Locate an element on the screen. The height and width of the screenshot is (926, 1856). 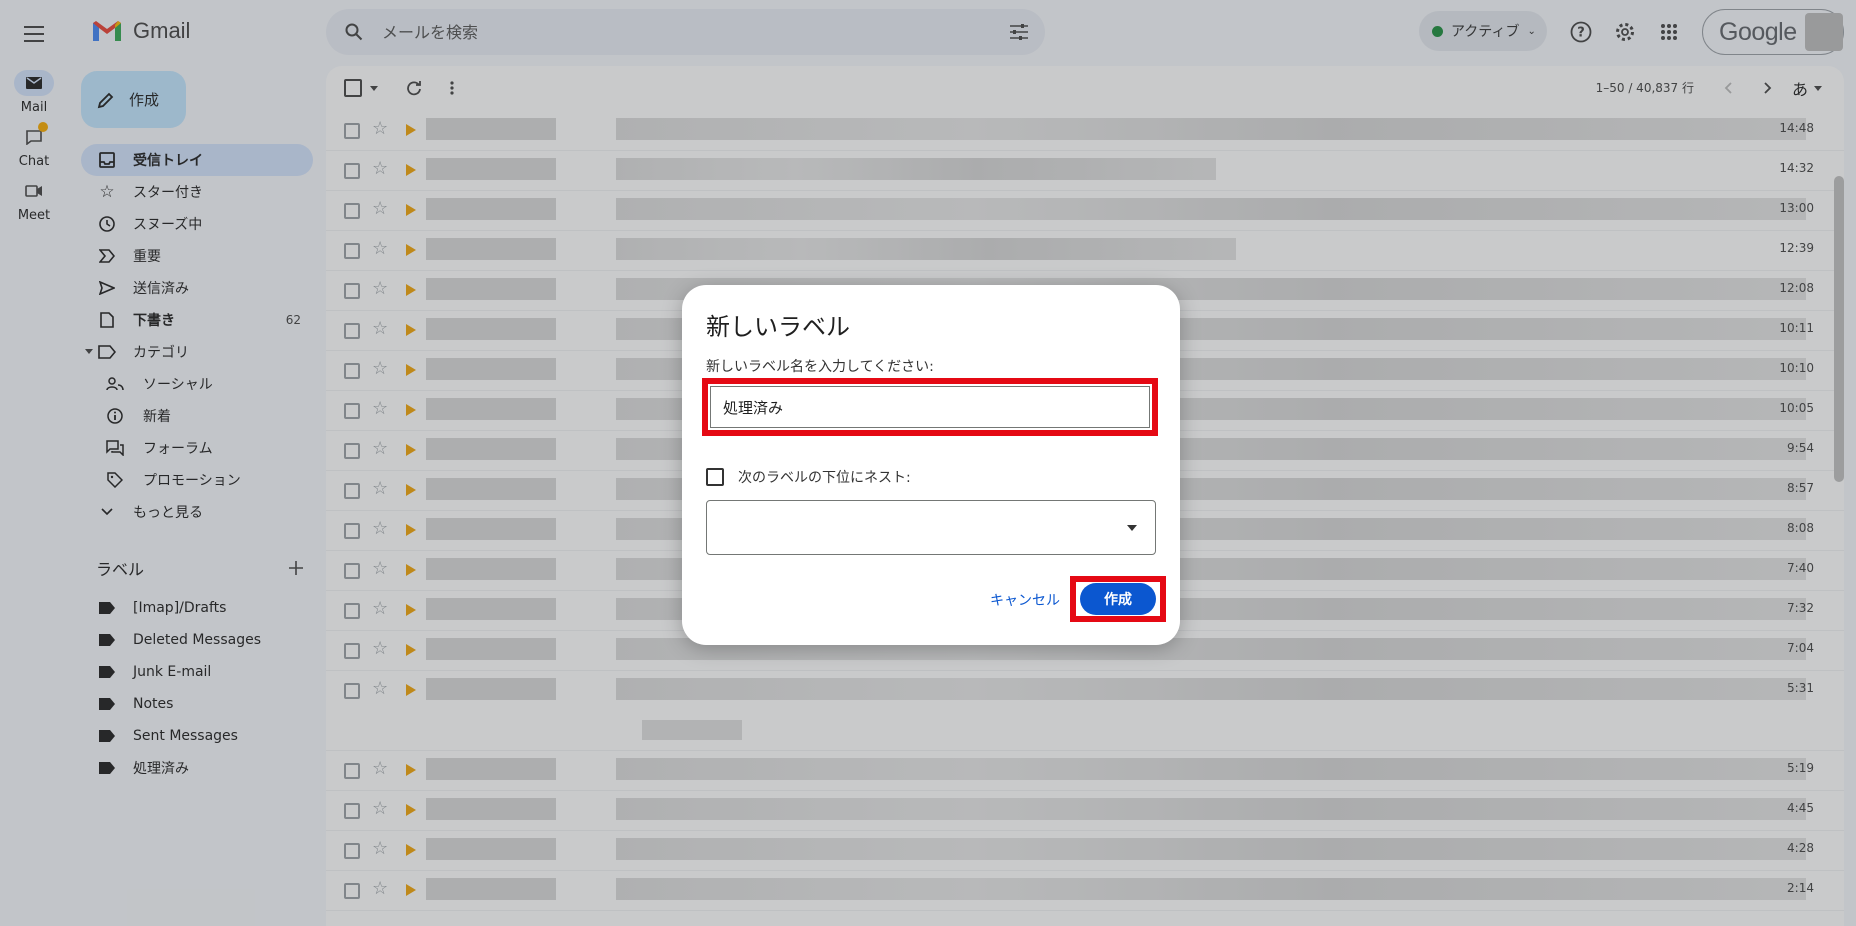
caret-down-icon is located at coordinates (1132, 528).